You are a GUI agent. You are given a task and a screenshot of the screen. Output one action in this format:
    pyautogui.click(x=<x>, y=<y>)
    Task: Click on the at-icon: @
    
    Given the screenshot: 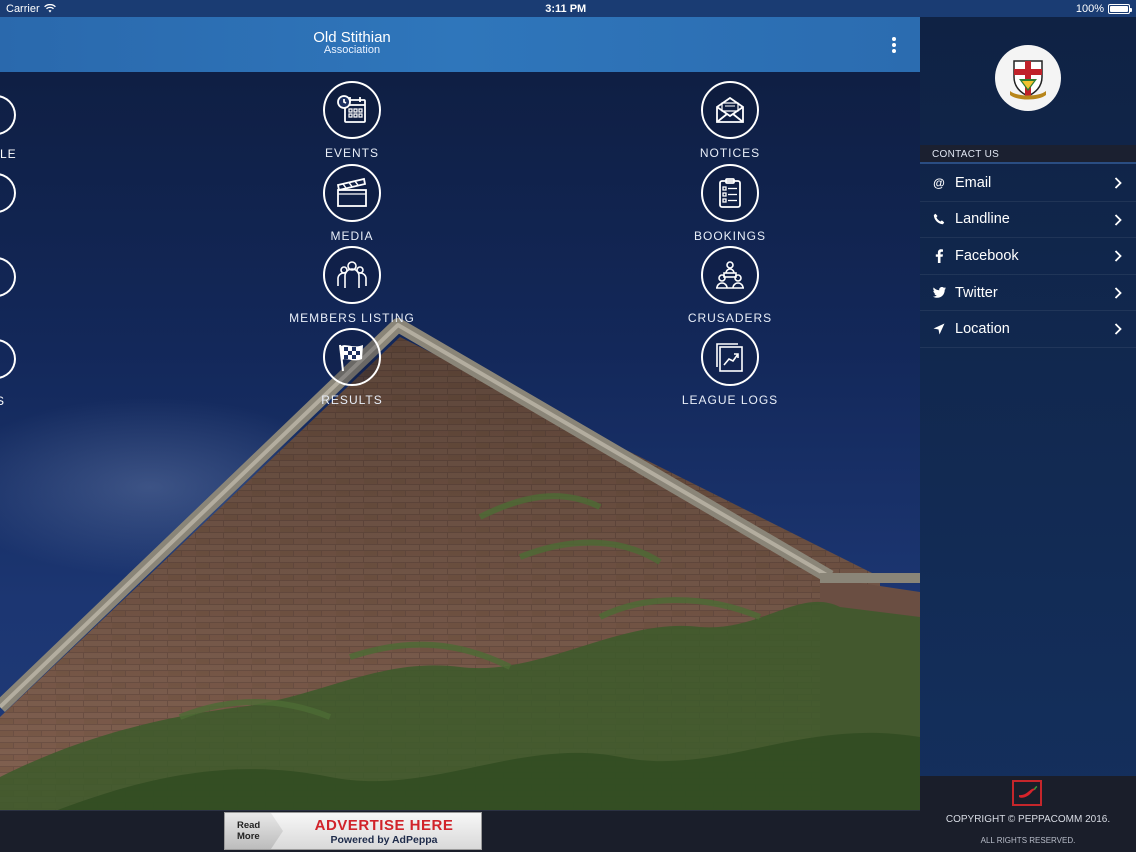 What is the action you would take?
    pyautogui.click(x=939, y=182)
    